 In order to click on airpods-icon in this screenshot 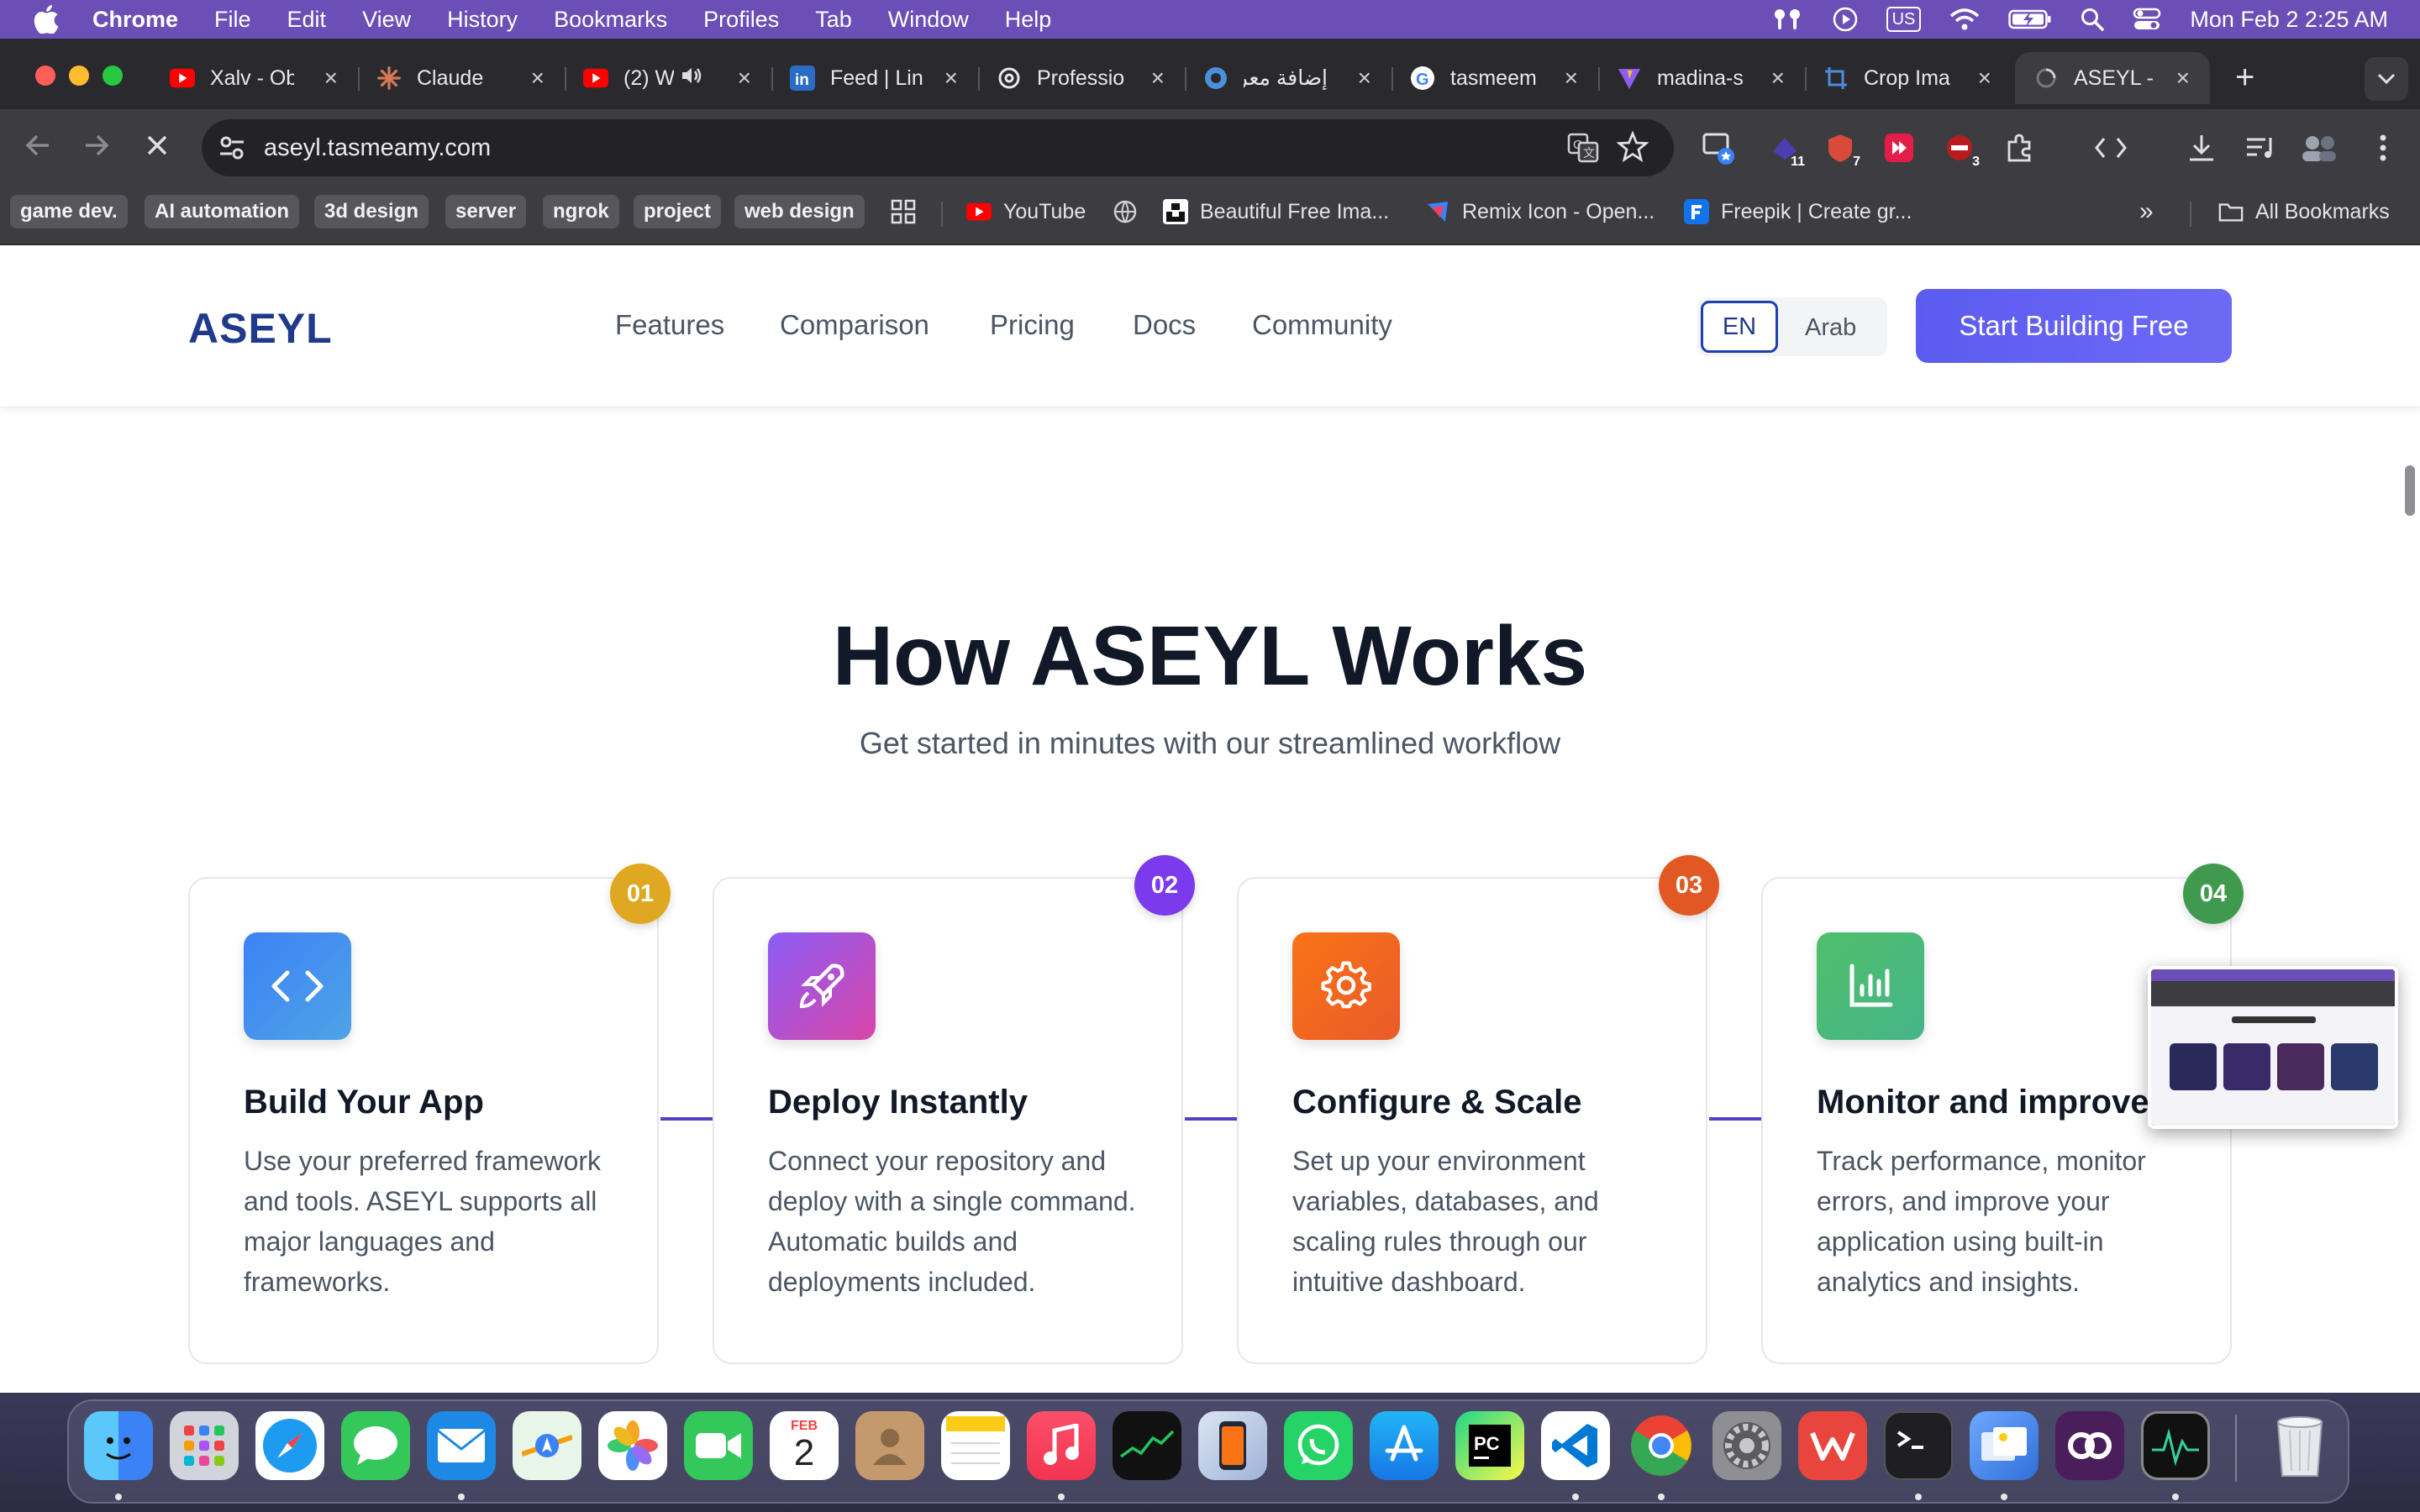, I will do `click(1787, 19)`.